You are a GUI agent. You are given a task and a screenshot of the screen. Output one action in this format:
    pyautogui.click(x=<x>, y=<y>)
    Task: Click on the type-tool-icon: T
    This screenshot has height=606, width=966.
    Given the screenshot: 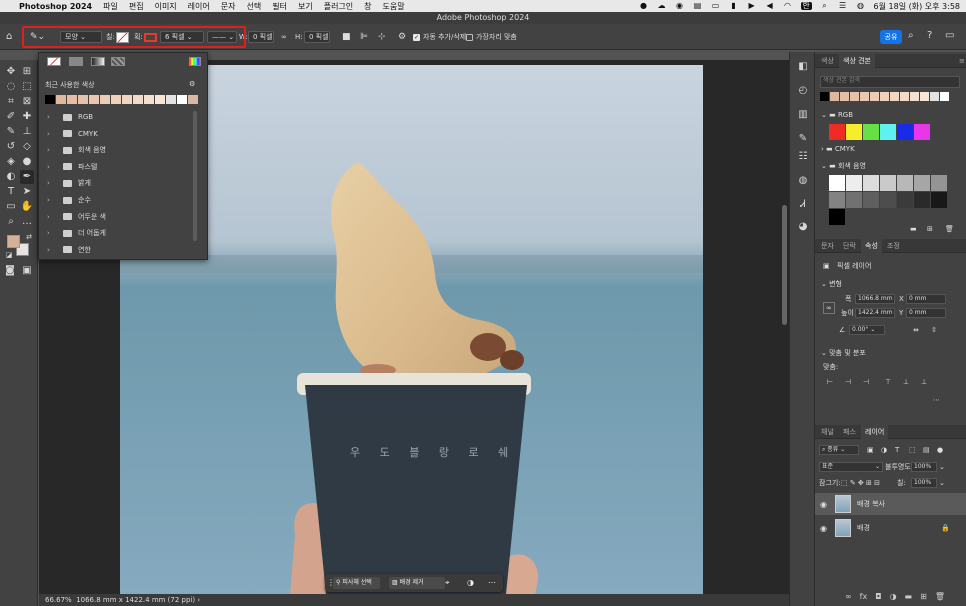 What is the action you would take?
    pyautogui.click(x=11, y=192)
    